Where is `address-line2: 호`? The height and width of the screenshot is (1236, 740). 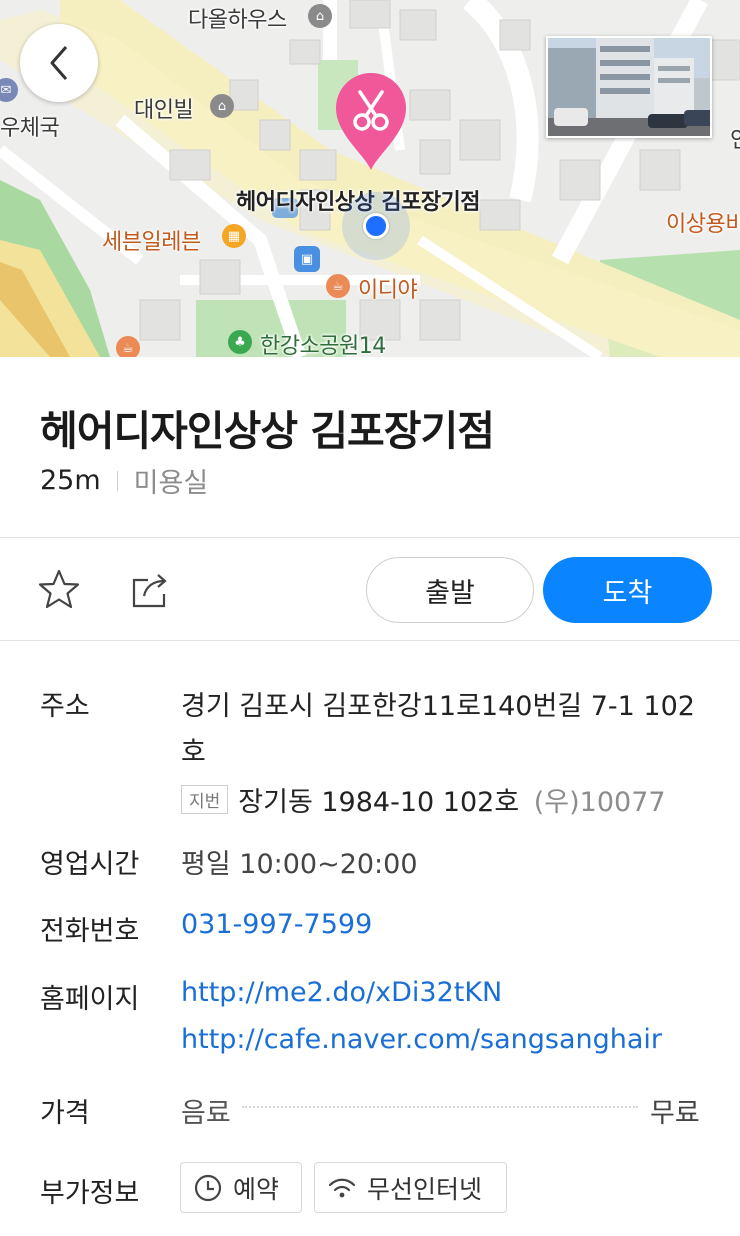 address-line2: 호 is located at coordinates (193, 752).